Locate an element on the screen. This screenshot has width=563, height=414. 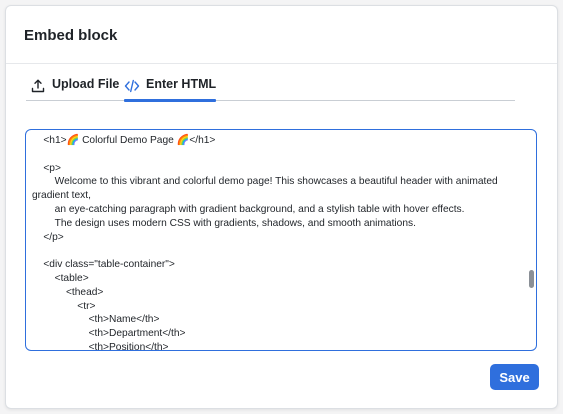
code-line: <th>Department</th> is located at coordinates (109, 334).